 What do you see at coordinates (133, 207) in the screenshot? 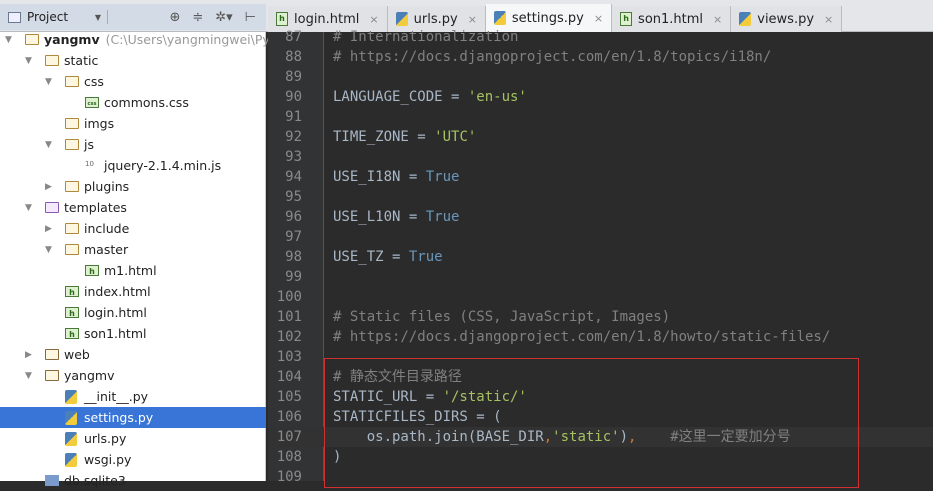
I see `tree-item: ▼ templates` at bounding box center [133, 207].